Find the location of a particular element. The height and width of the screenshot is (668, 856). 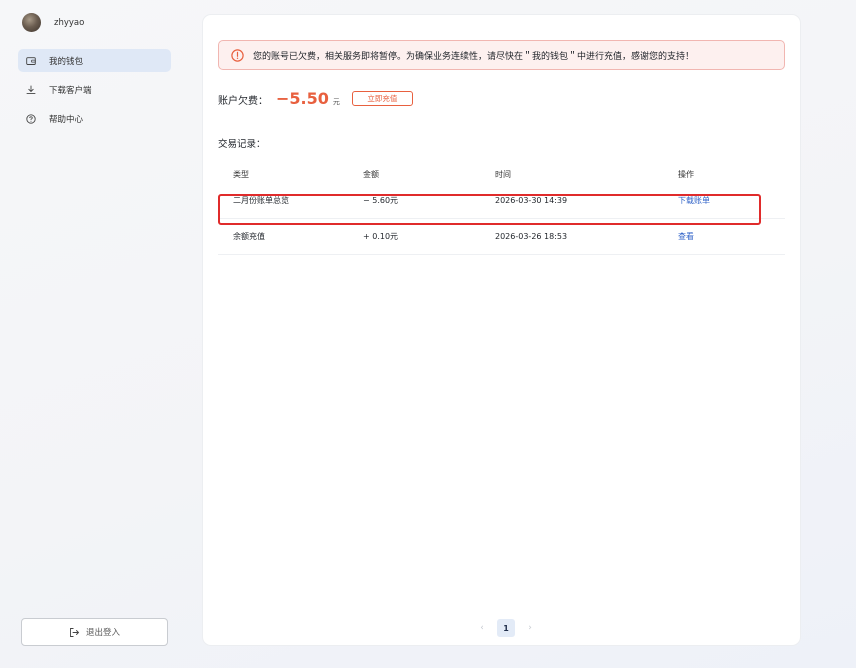

pagination: ‹ 1 › is located at coordinates (506, 628).